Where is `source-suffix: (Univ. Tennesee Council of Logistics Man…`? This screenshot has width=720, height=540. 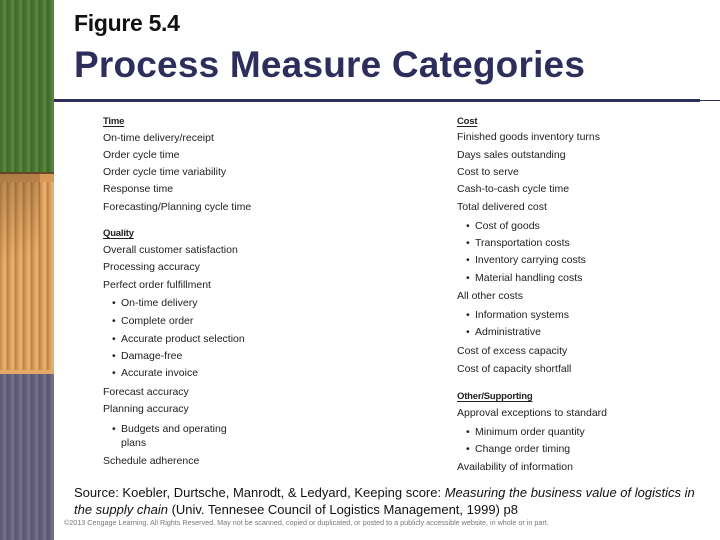 source-suffix: (Univ. Tennesee Council of Logistics Man… is located at coordinates (342, 509).